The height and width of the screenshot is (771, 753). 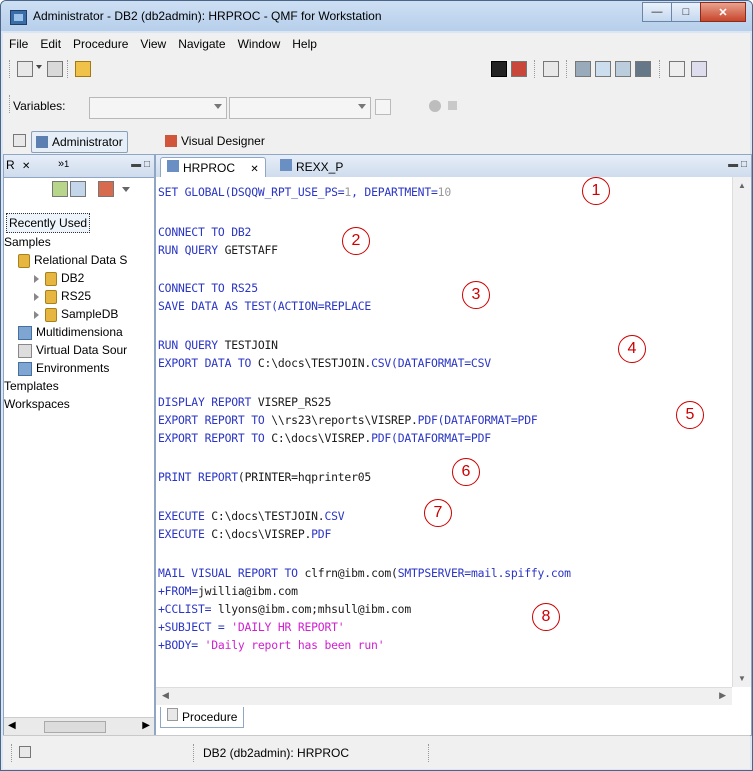 What do you see at coordinates (63, 368) in the screenshot?
I see `tree-item-environments: Environments` at bounding box center [63, 368].